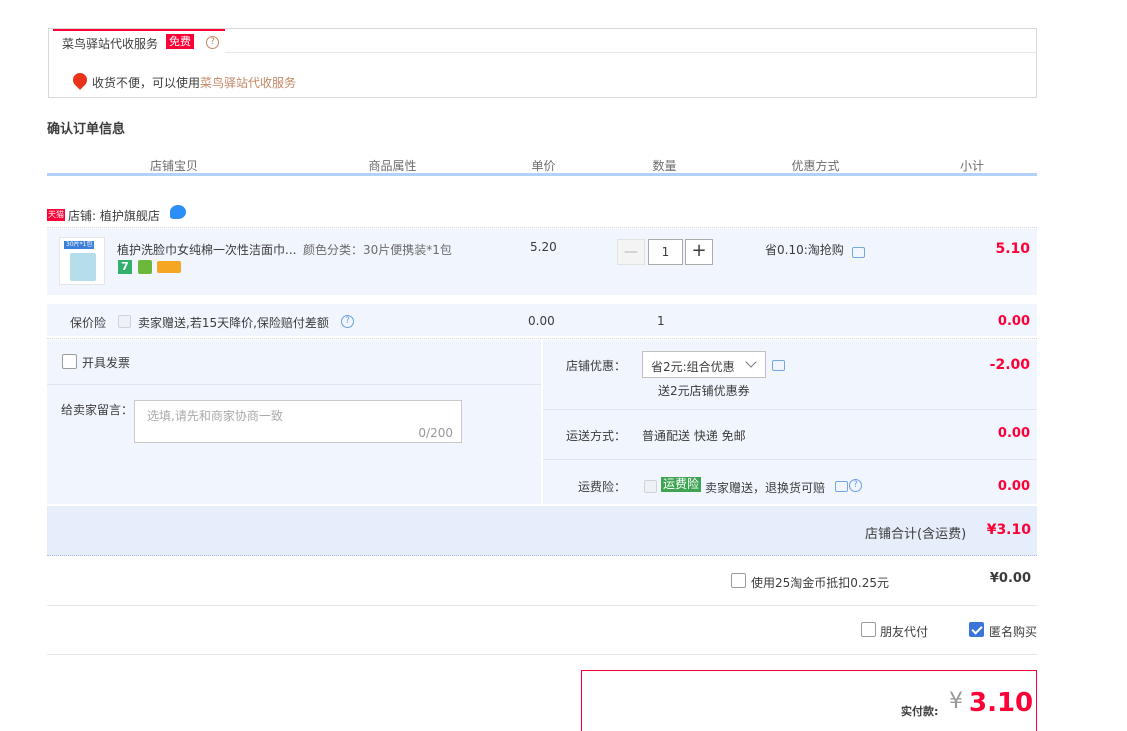 This screenshot has height=731, width=1127. Describe the element at coordinates (1013, 632) in the screenshot. I see `anonymous-label: 匿名购买` at that location.